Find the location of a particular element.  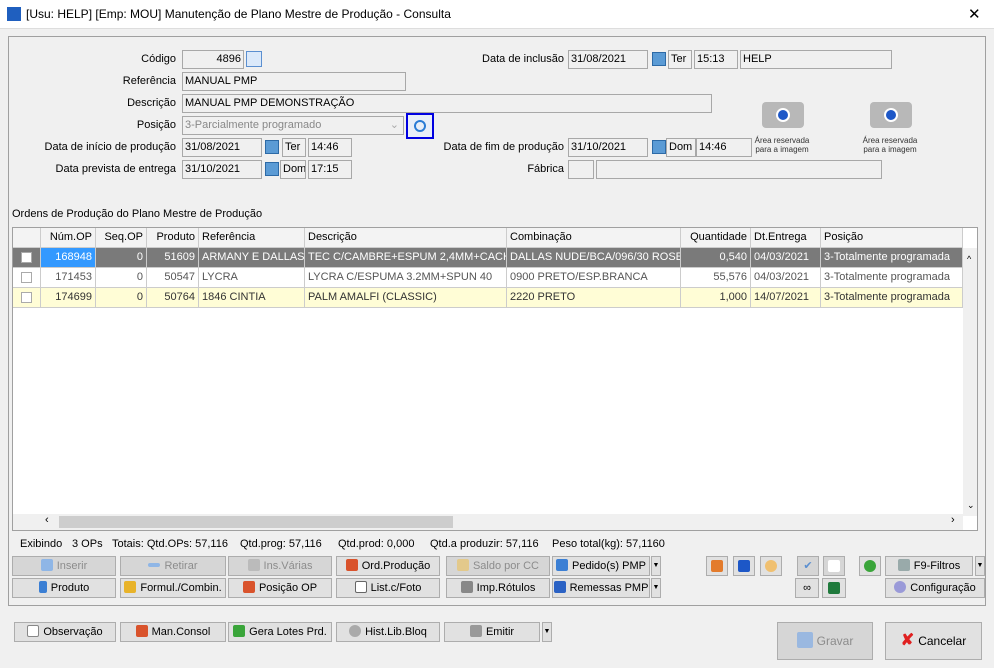

status-prog: Qtd.prog: 57,116 is located at coordinates (281, 544).